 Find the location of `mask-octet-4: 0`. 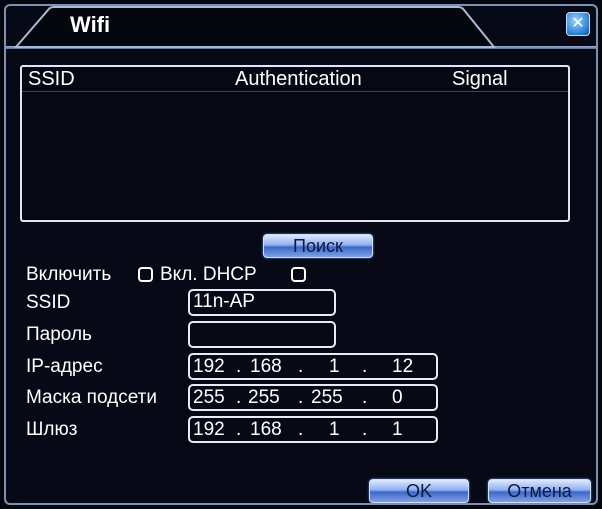

mask-octet-4: 0 is located at coordinates (397, 398).